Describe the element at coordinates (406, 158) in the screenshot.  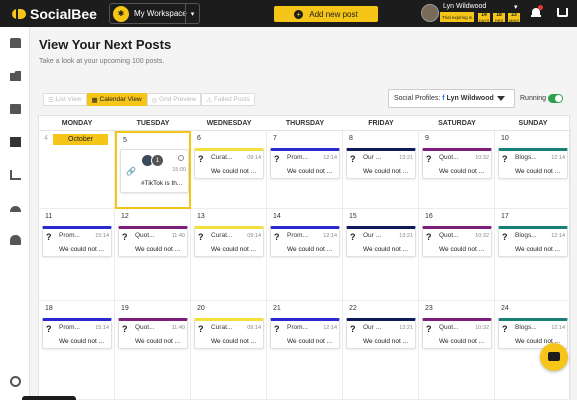
I see `post-time: 13:21` at that location.